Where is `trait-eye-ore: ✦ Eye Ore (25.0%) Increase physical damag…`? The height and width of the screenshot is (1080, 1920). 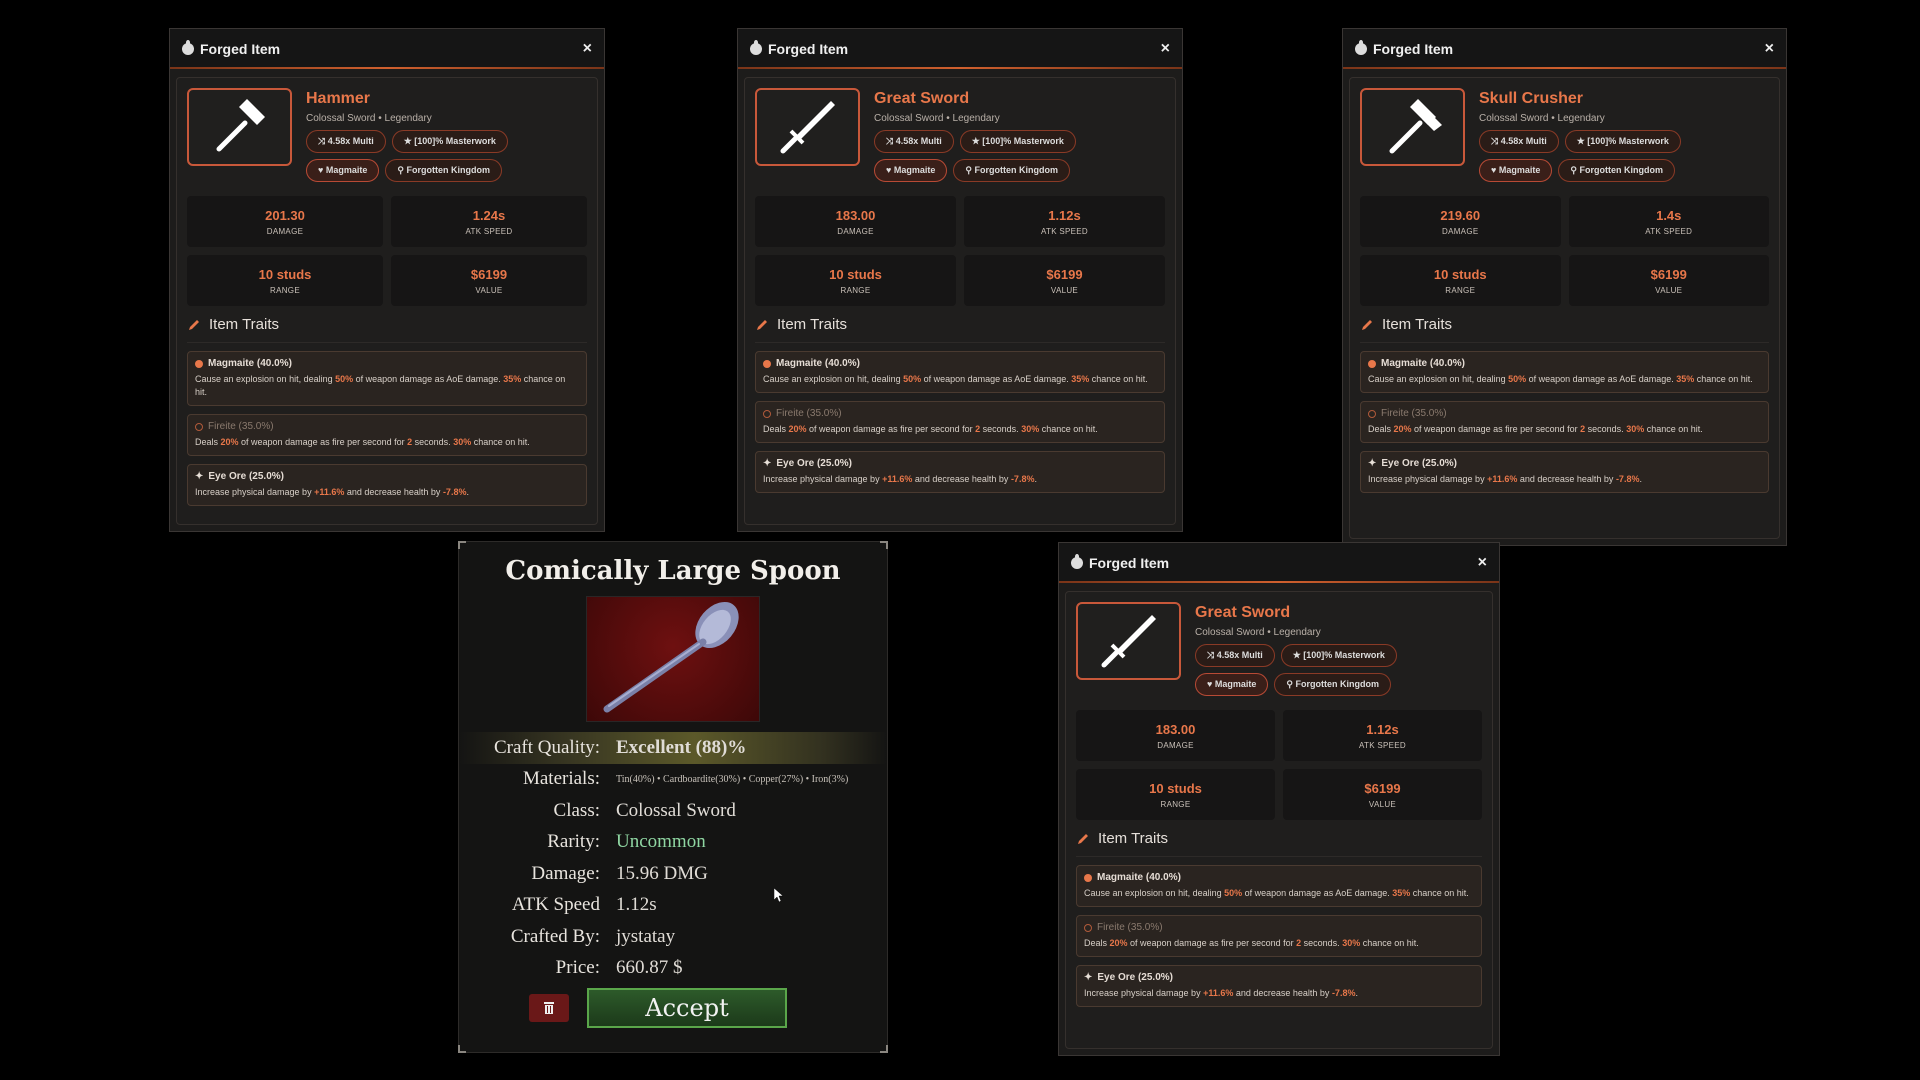
trait-eye-ore: ✦ Eye Ore (25.0%) Increase physical damag… is located at coordinates (1564, 472).